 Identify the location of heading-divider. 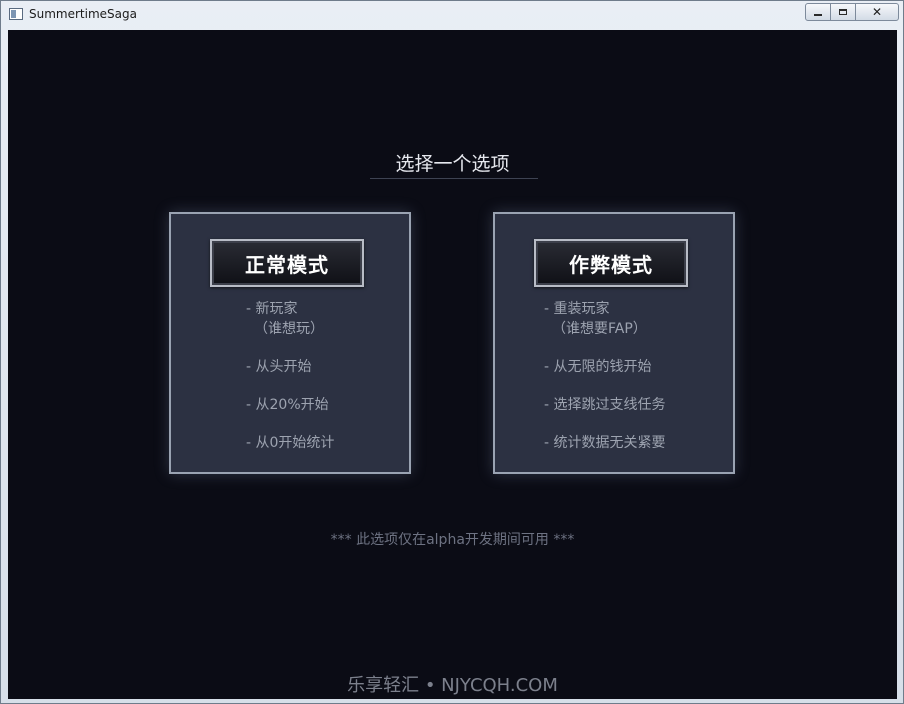
(454, 178).